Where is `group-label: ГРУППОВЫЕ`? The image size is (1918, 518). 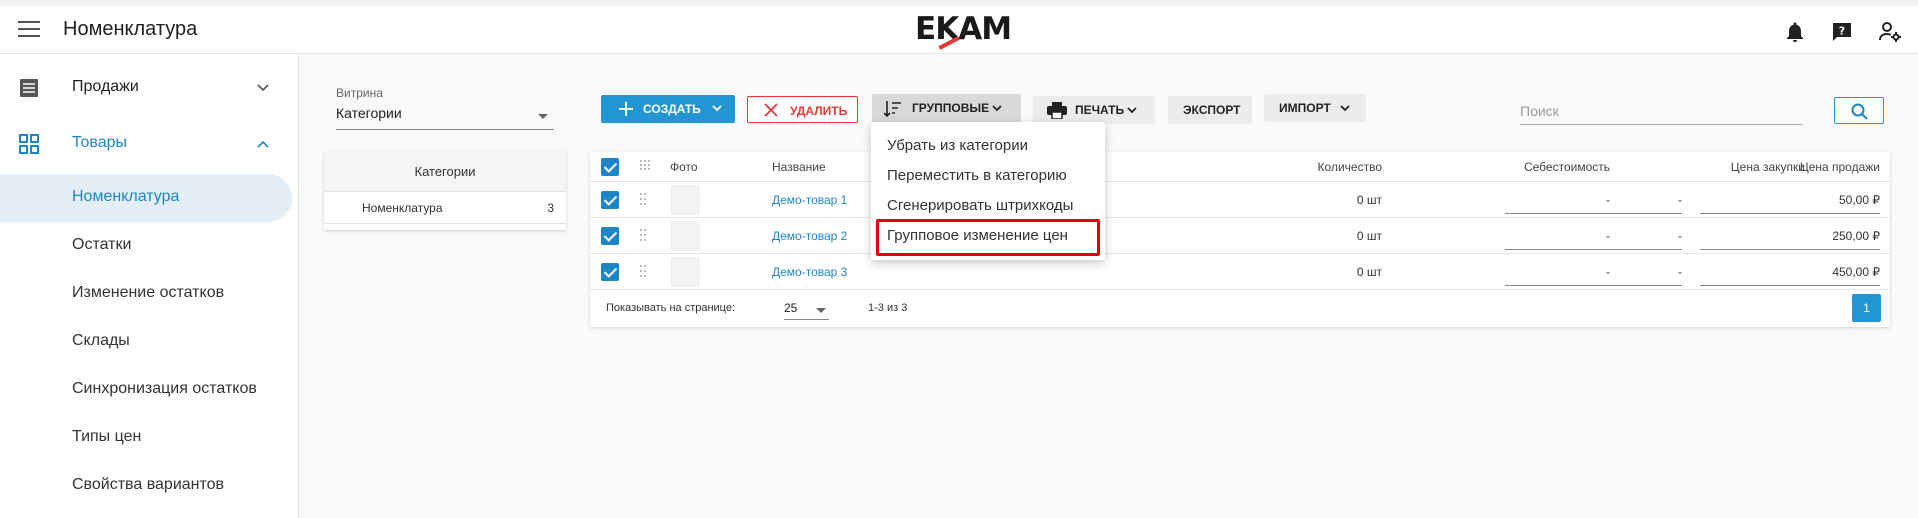 group-label: ГРУППОВЫЕ is located at coordinates (951, 108).